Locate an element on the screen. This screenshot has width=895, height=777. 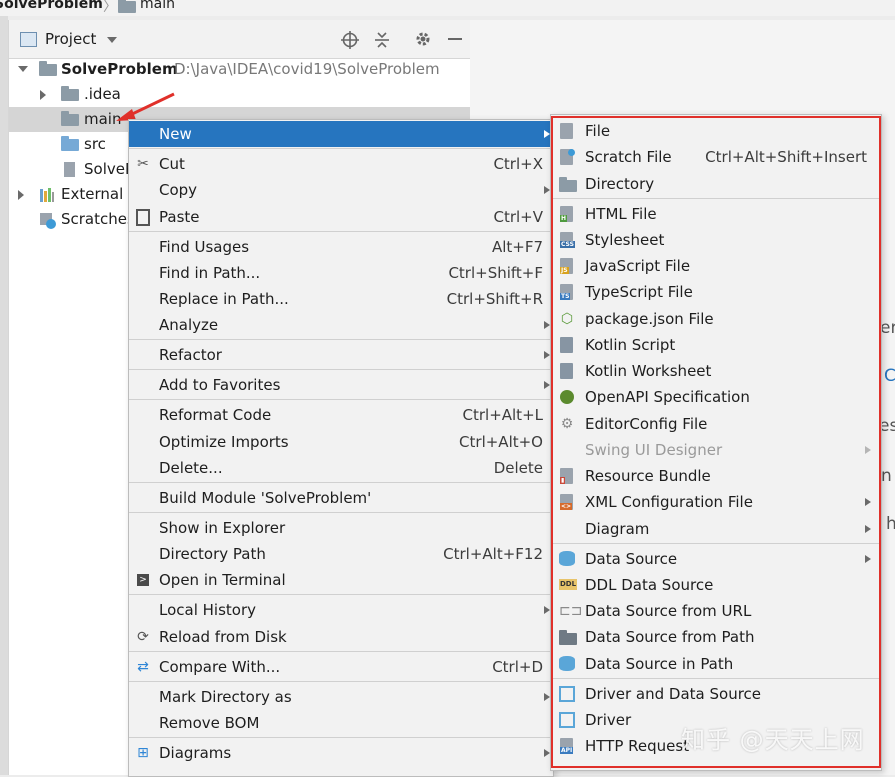
new-item-data-source-url: ⊏⊐ Data Source from URL is located at coordinates (716, 611).